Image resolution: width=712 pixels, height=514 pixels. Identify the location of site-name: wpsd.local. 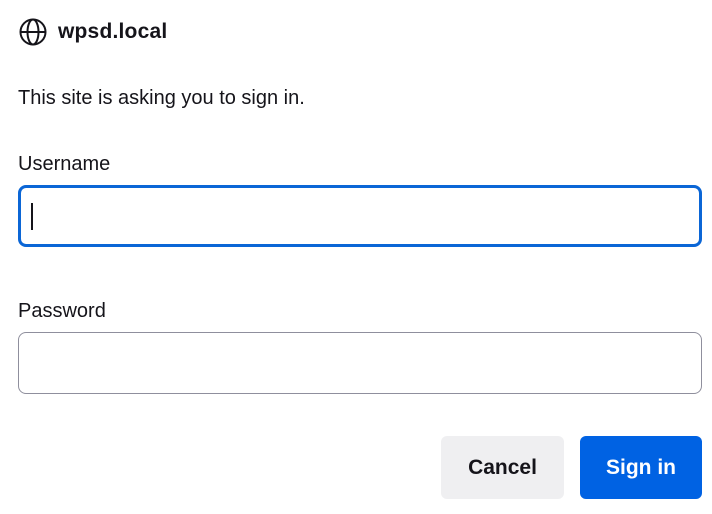
(113, 31).